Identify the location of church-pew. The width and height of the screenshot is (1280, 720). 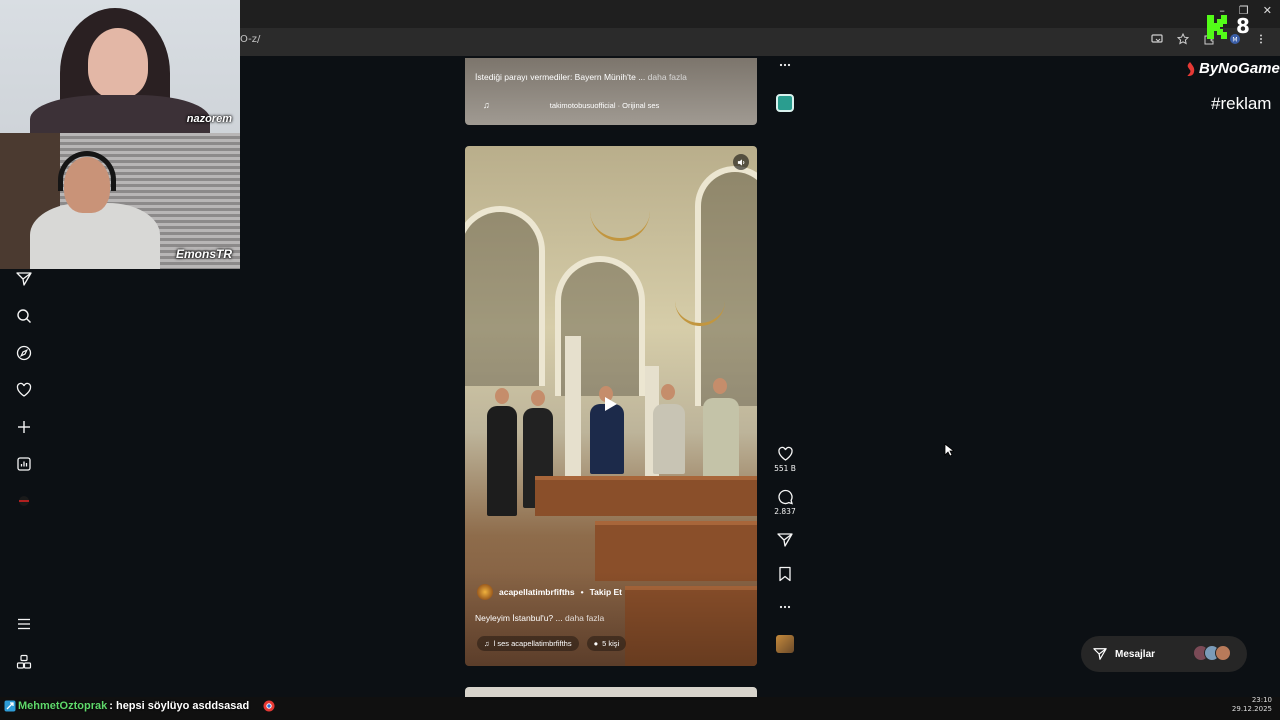
(646, 496).